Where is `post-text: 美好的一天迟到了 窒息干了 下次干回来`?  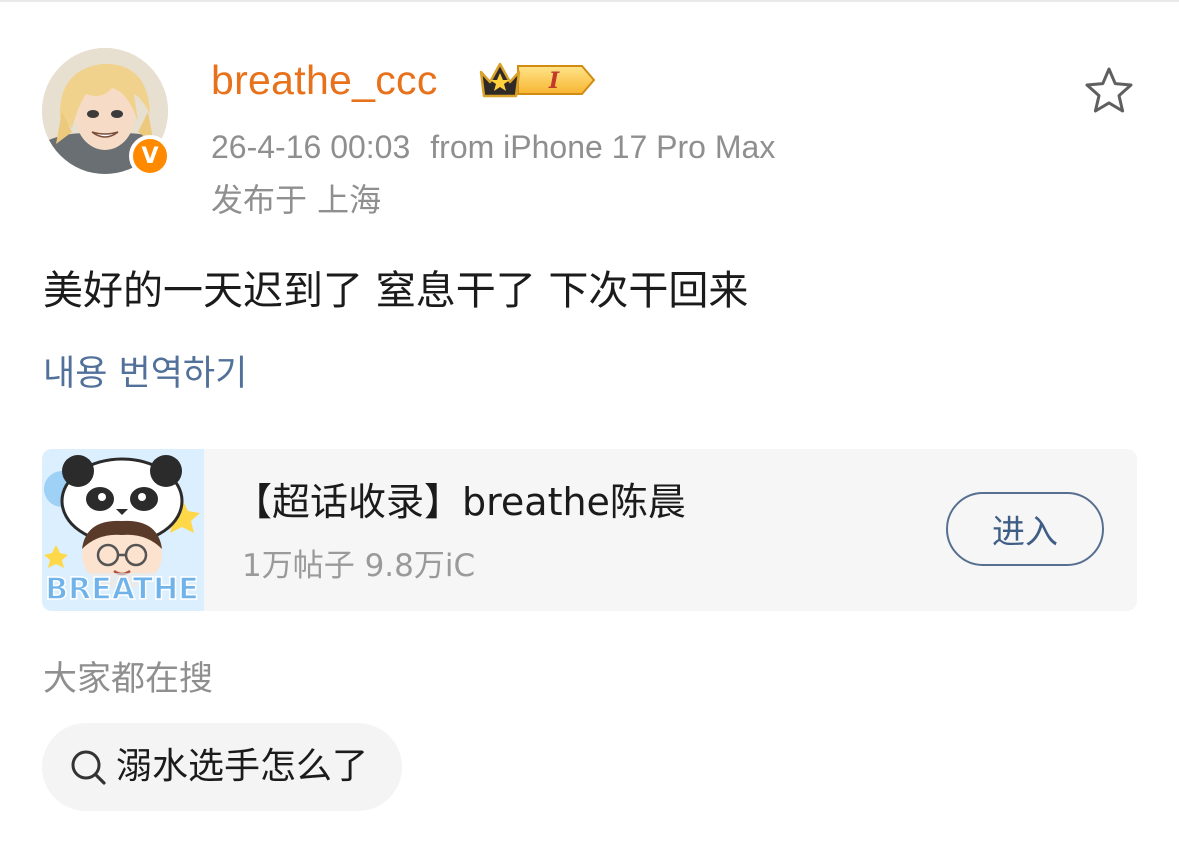 post-text: 美好的一天迟到了 窒息干了 下次干回来 is located at coordinates (396, 291).